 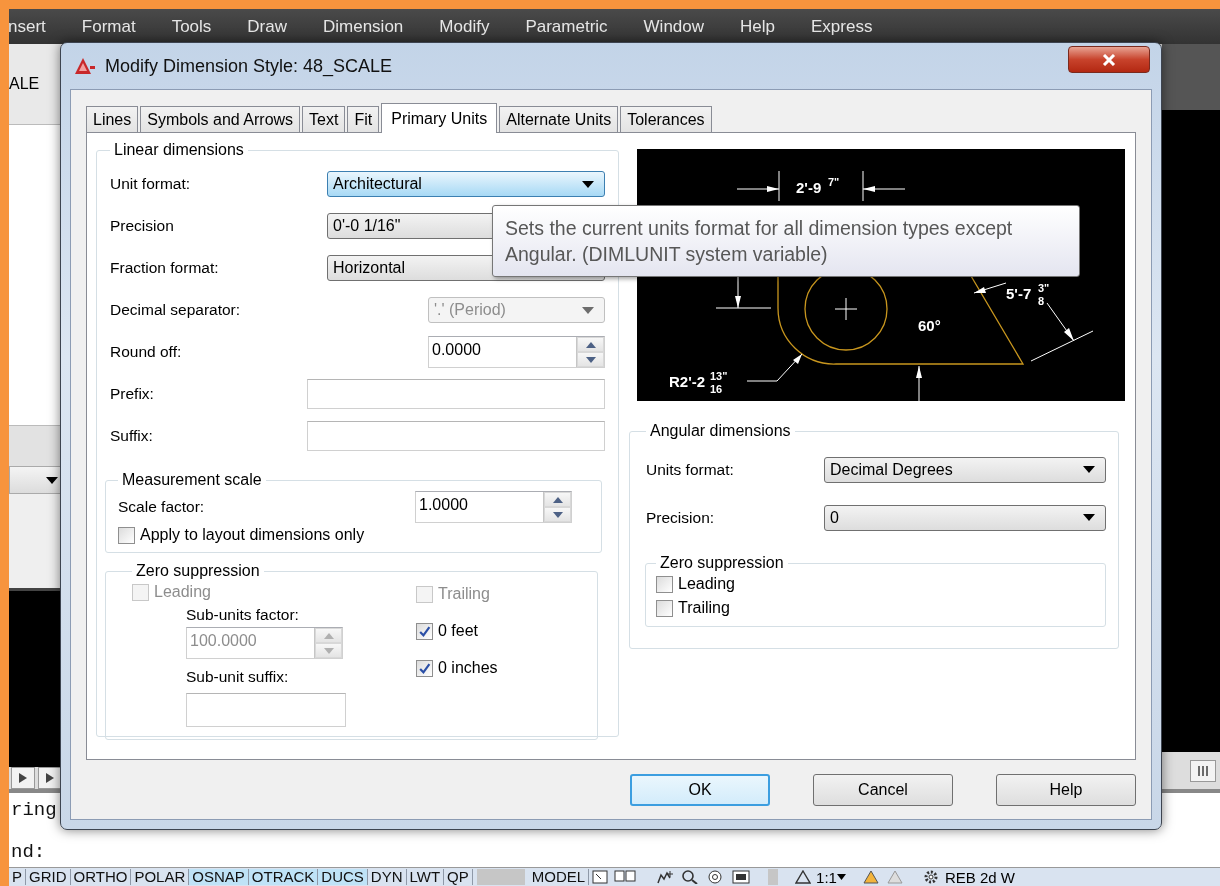 I want to click on tab: Lines, so click(x=112, y=119).